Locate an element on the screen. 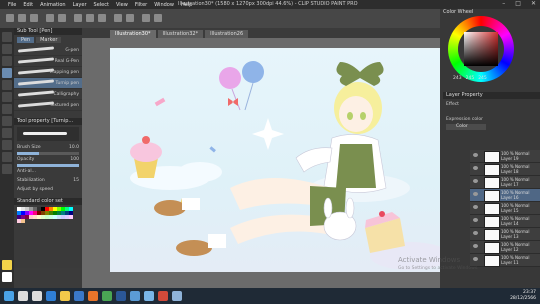 This screenshot has height=304, width=540. stabilization-label: Stabilization is located at coordinates (31, 180).